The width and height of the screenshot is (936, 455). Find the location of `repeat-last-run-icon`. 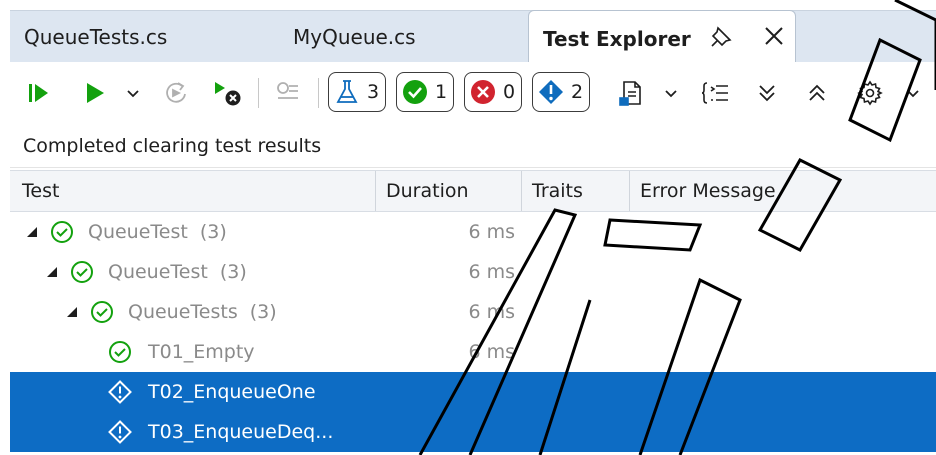

repeat-last-run-icon is located at coordinates (176, 93).